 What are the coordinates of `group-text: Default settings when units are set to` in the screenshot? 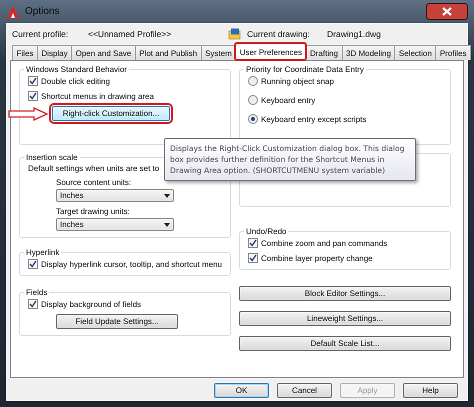 It's located at (94, 168).